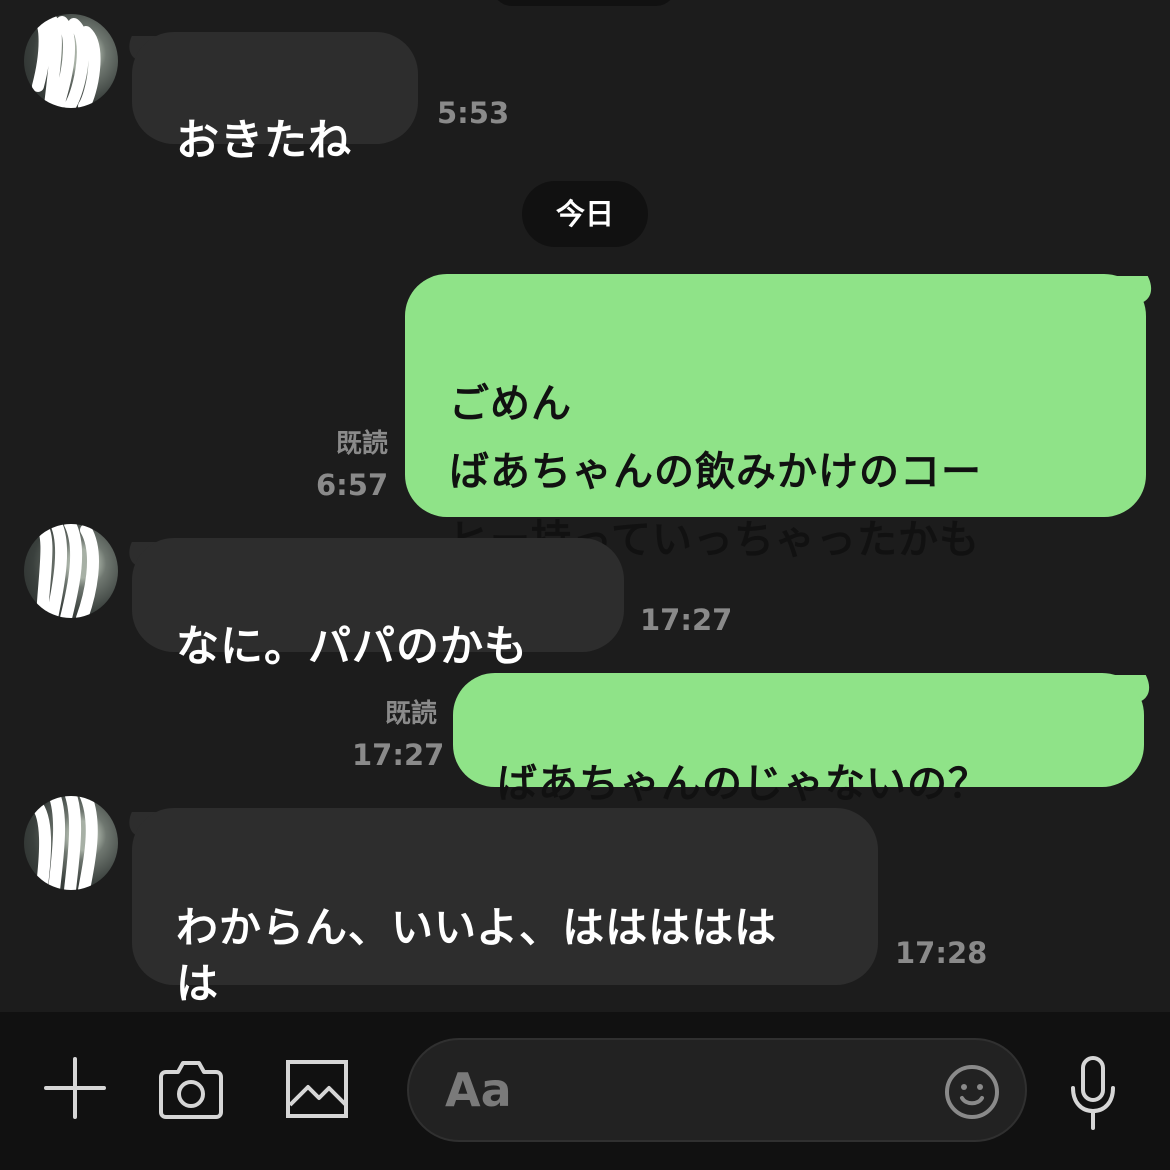 Image resolution: width=1170 pixels, height=1170 pixels. Describe the element at coordinates (585, 214) in the screenshot. I see `date-separator: 今日` at that location.